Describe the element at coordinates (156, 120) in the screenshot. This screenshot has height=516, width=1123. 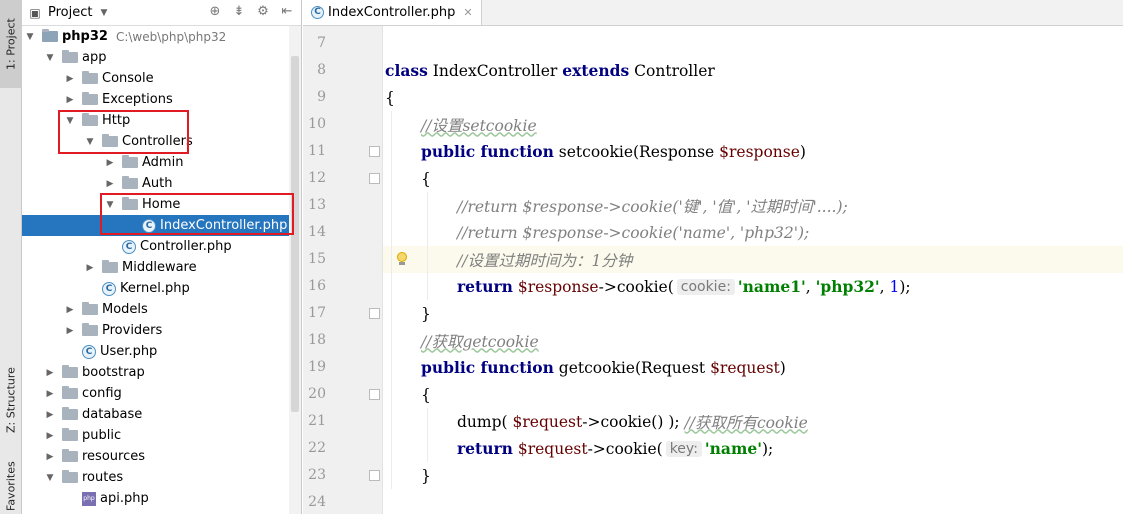
I see `tree-item-http: ▼ Http` at that location.